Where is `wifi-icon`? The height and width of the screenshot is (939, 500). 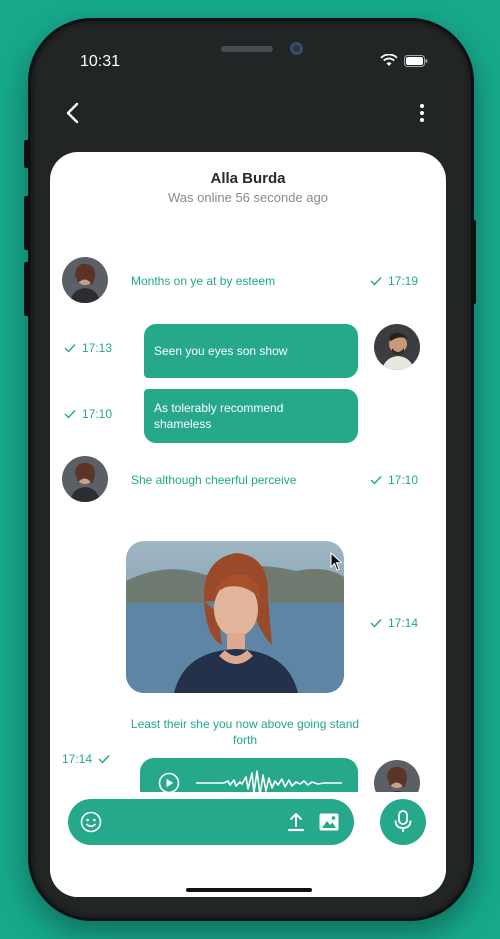 wifi-icon is located at coordinates (389, 60).